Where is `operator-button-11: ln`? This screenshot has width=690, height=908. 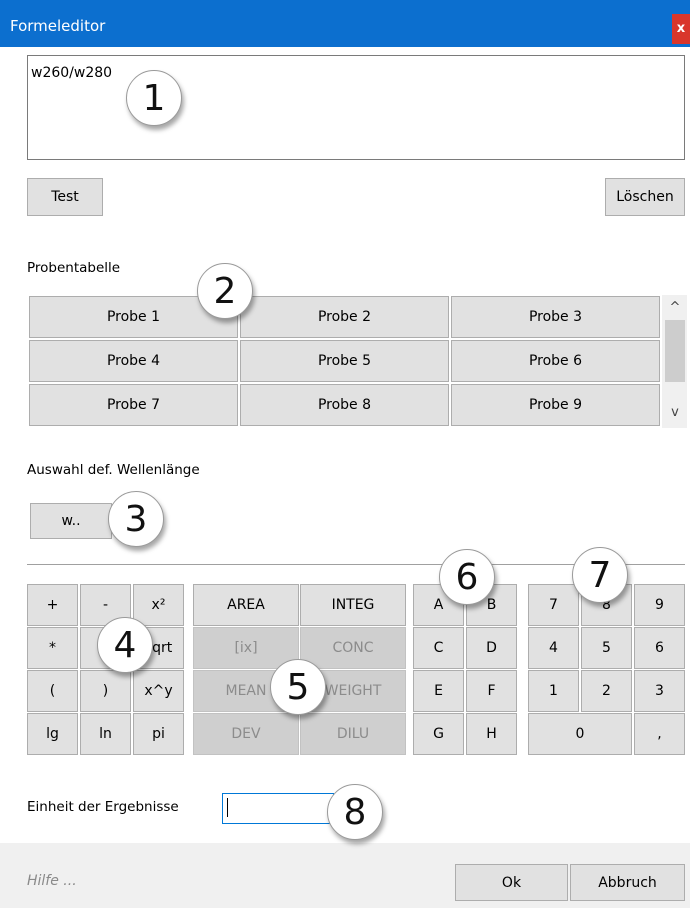
operator-button-11: ln is located at coordinates (105, 734).